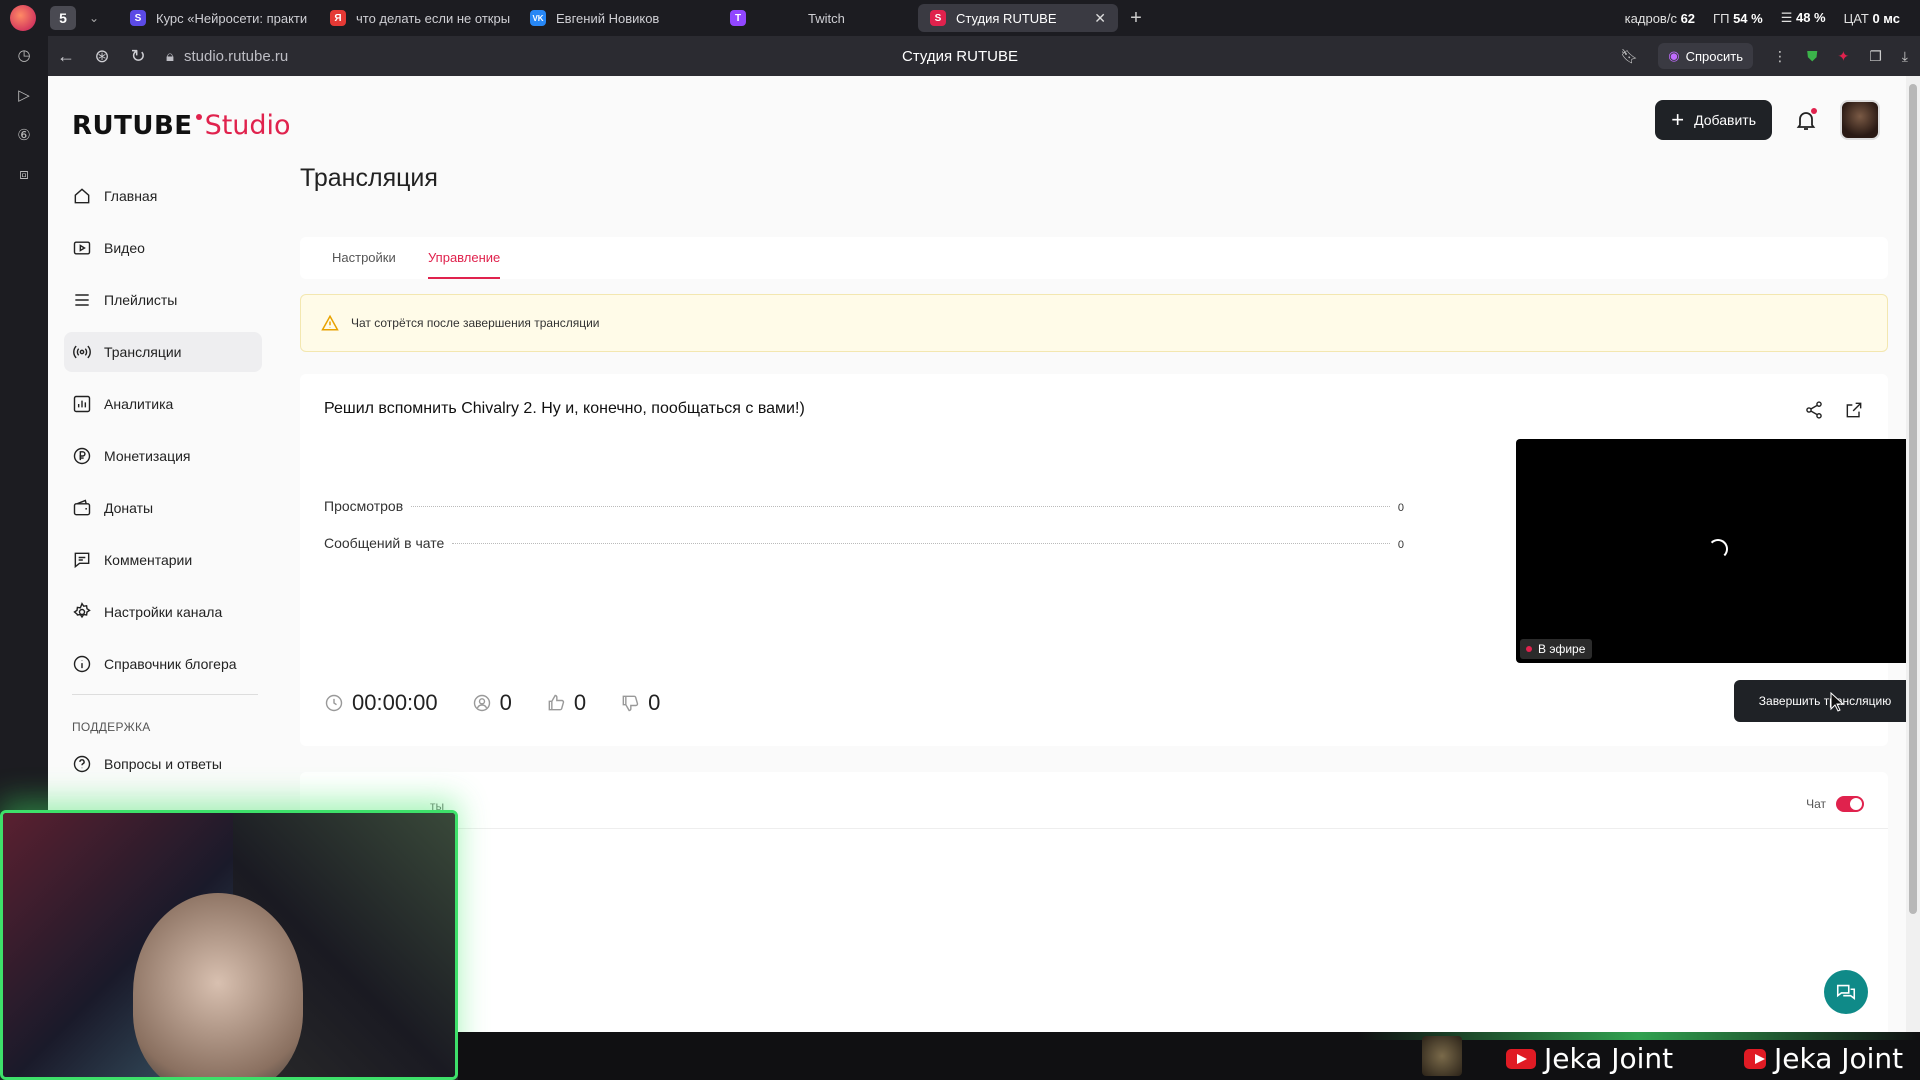 This screenshot has height=1080, width=1920. Describe the element at coordinates (23, 18) in the screenshot. I see `browser-logo-icon` at that location.